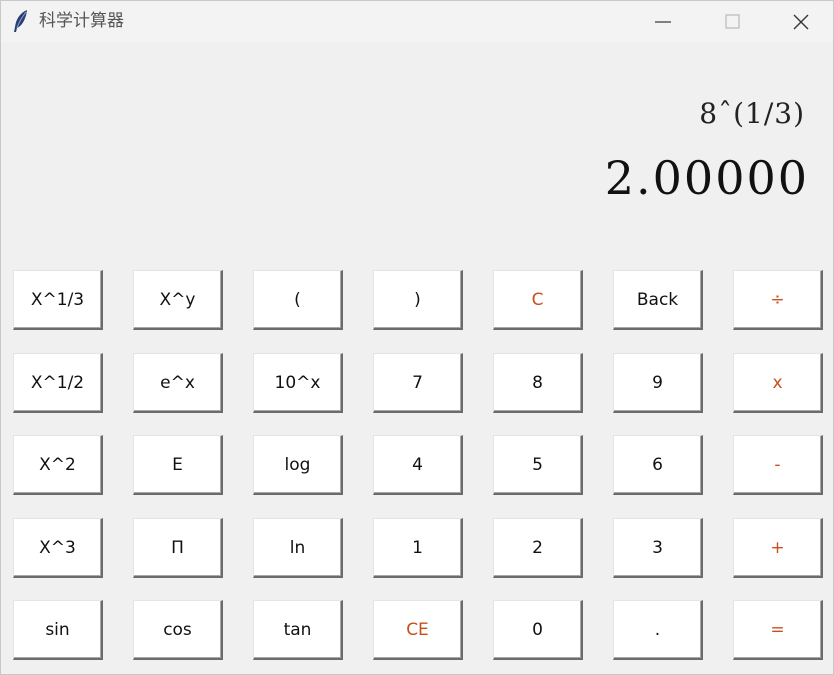 The image size is (834, 675). I want to click on tan-button: tan, so click(298, 630).